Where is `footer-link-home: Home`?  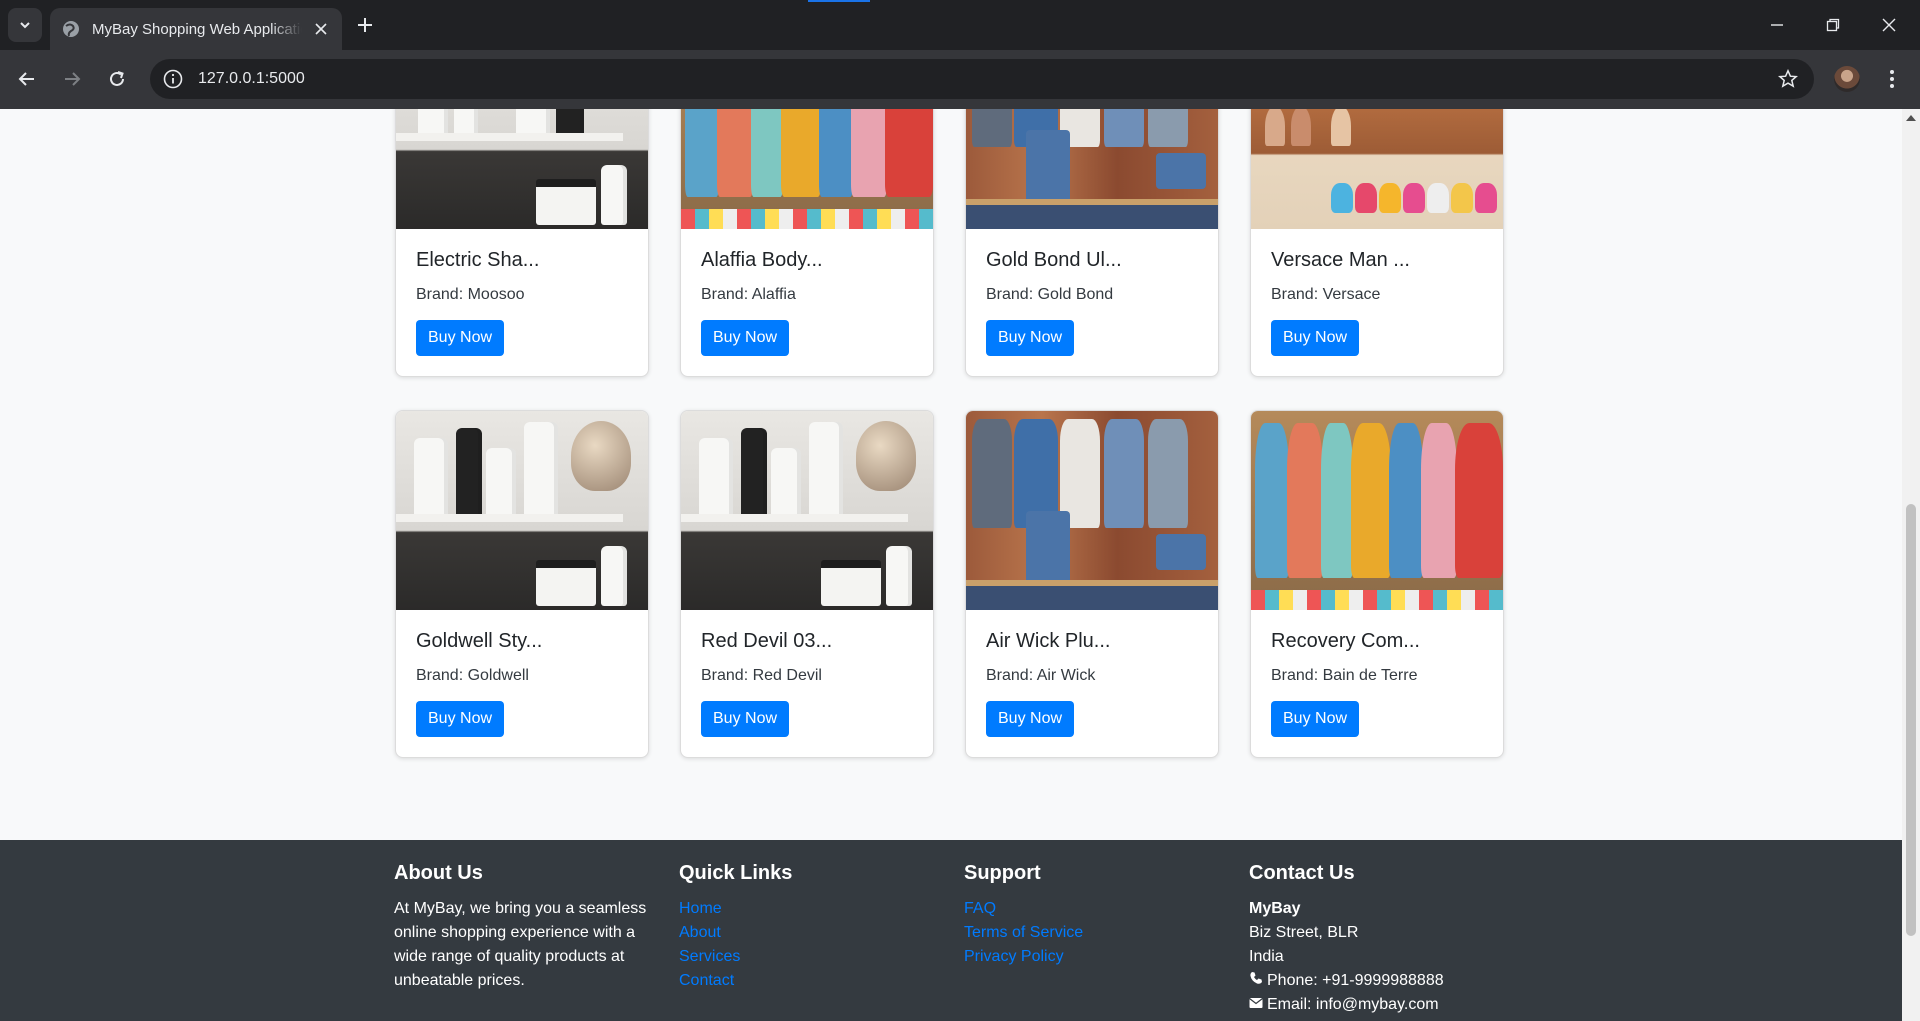
footer-link-home: Home is located at coordinates (809, 909).